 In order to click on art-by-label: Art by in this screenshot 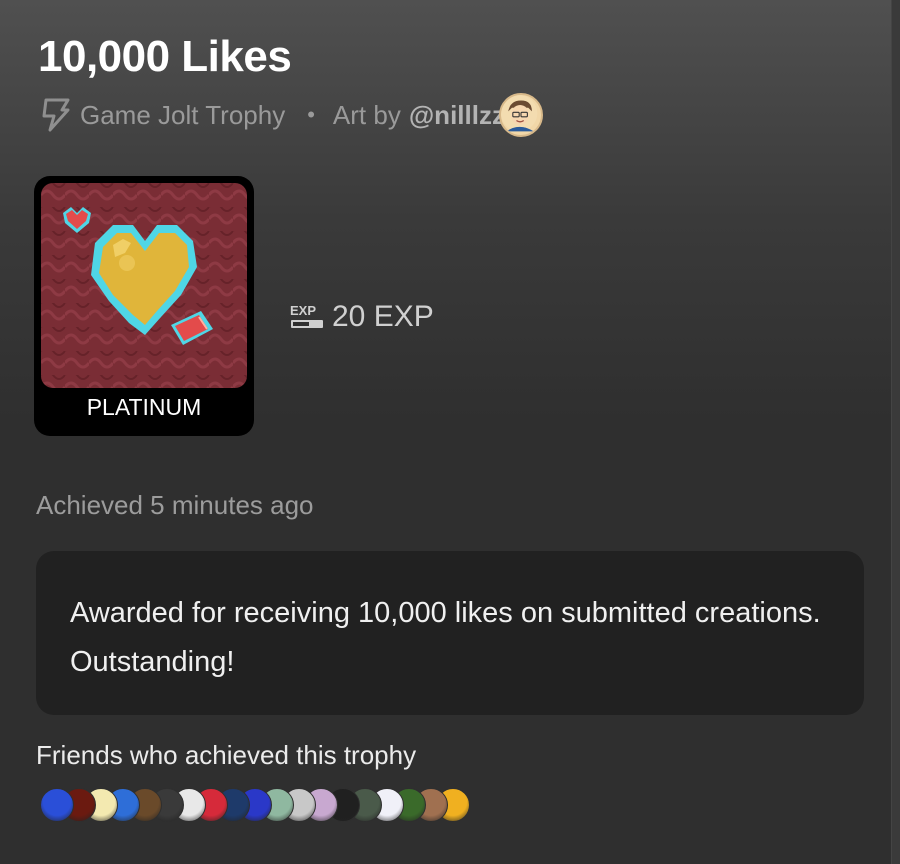, I will do `click(366, 114)`.